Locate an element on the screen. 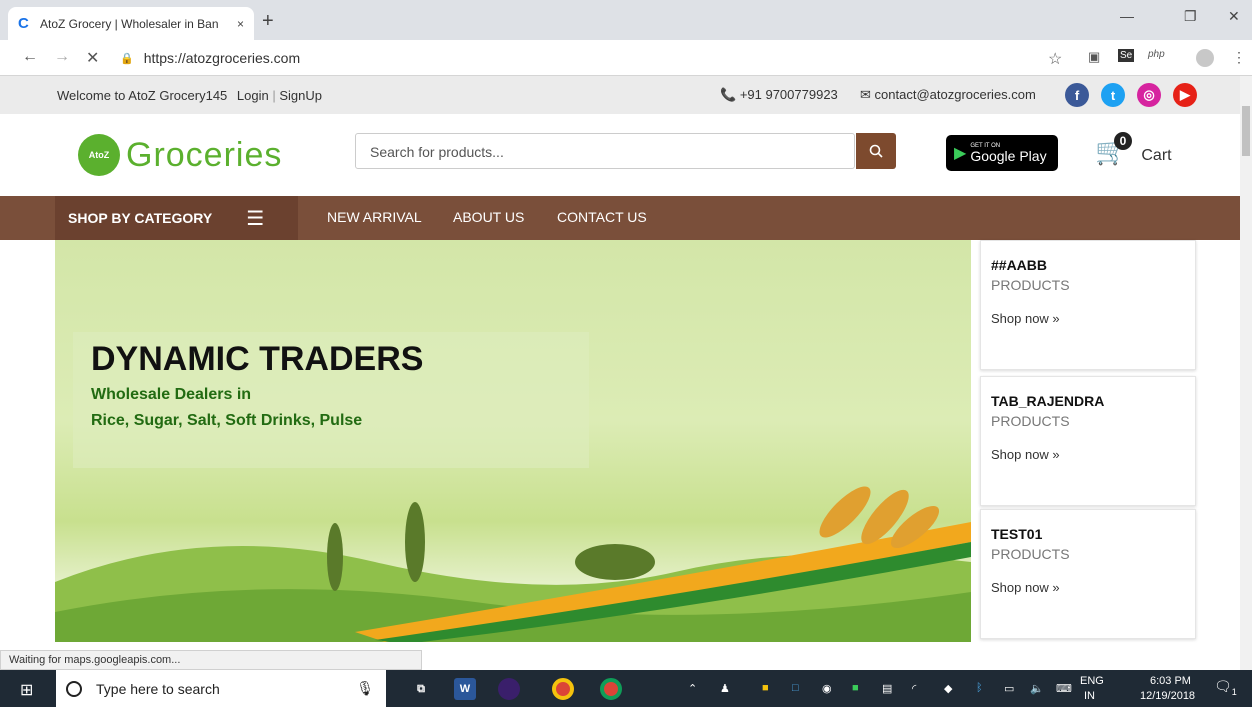 The width and height of the screenshot is (1252, 707). google-play-badge: ▶ GET IT ON Google Play is located at coordinates (1002, 153).